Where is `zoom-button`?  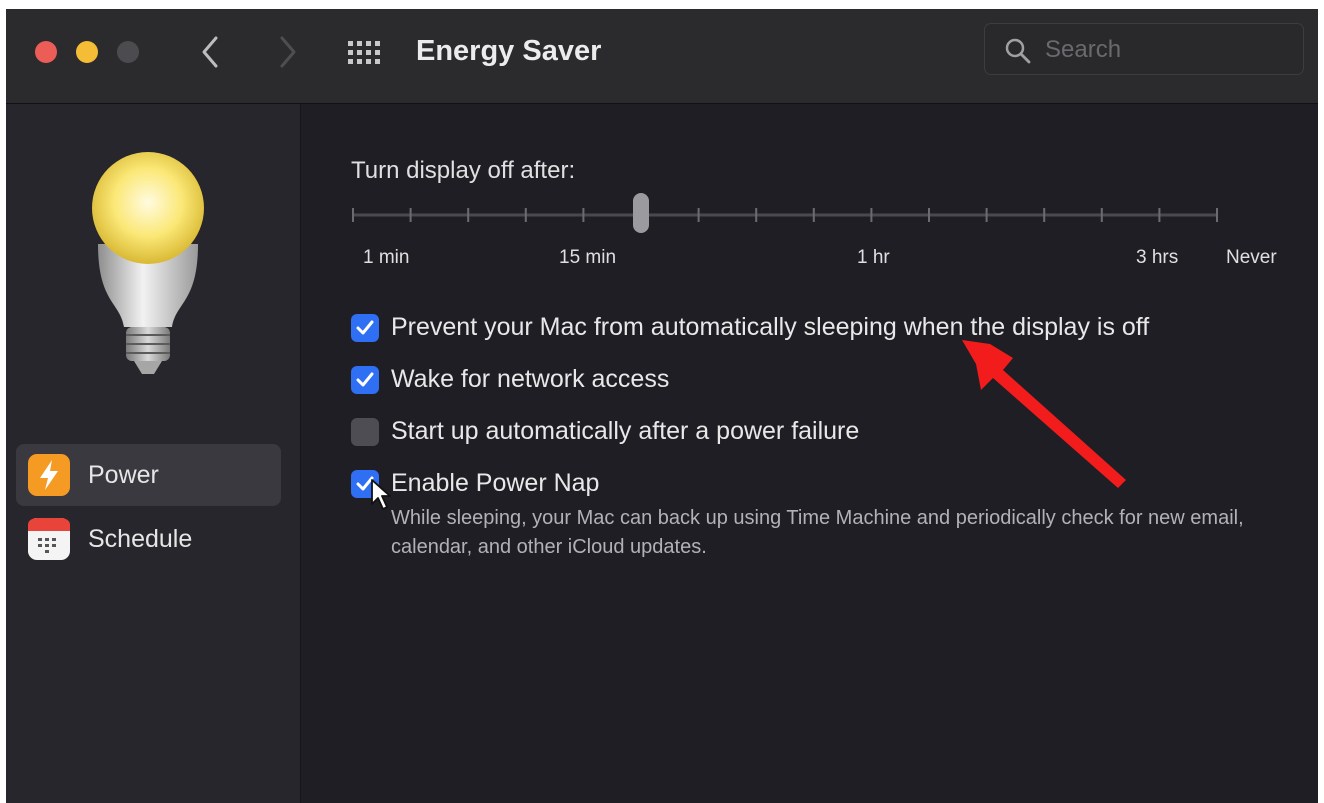 zoom-button is located at coordinates (128, 52).